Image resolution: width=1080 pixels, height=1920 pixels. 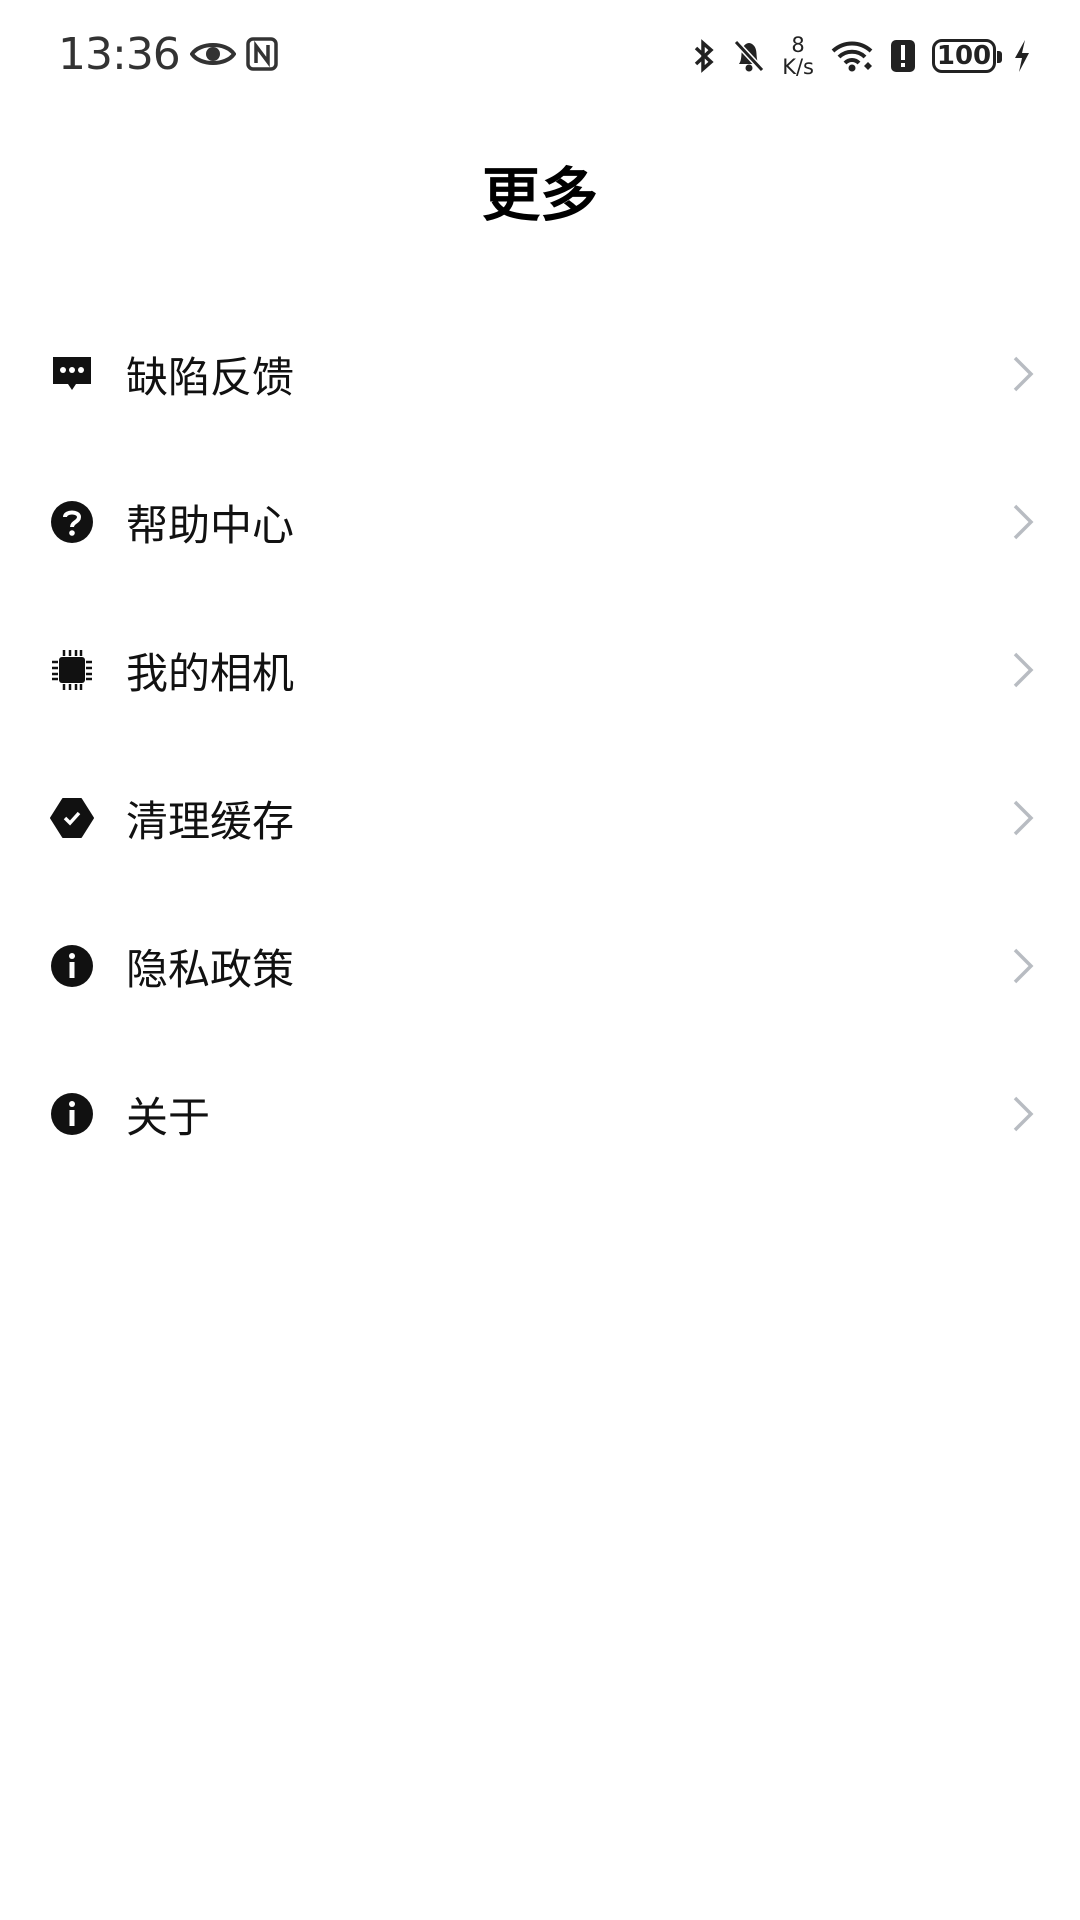 I want to click on network-speed-value: 8, so click(x=798, y=45).